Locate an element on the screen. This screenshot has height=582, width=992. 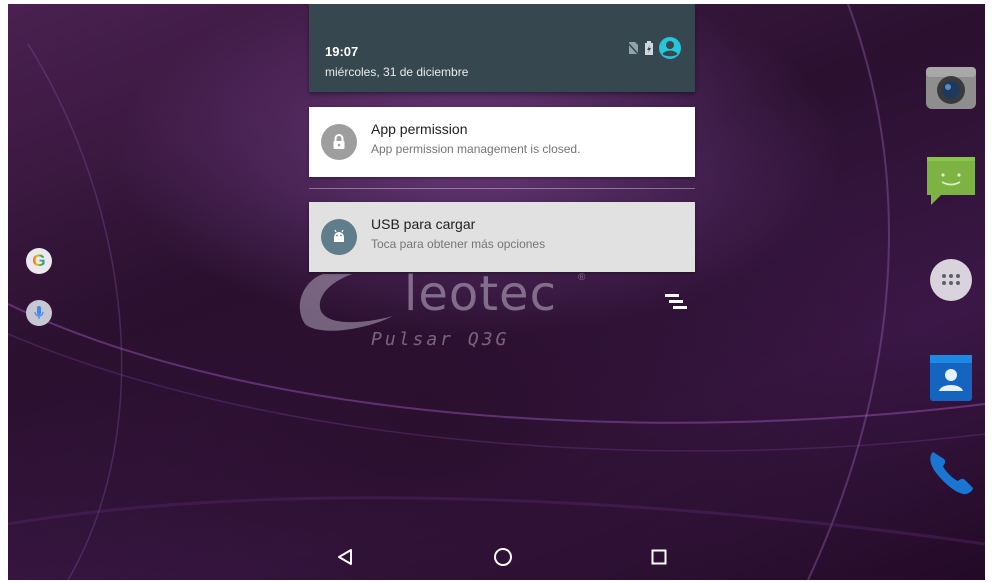
back-icon is located at coordinates (345, 557).